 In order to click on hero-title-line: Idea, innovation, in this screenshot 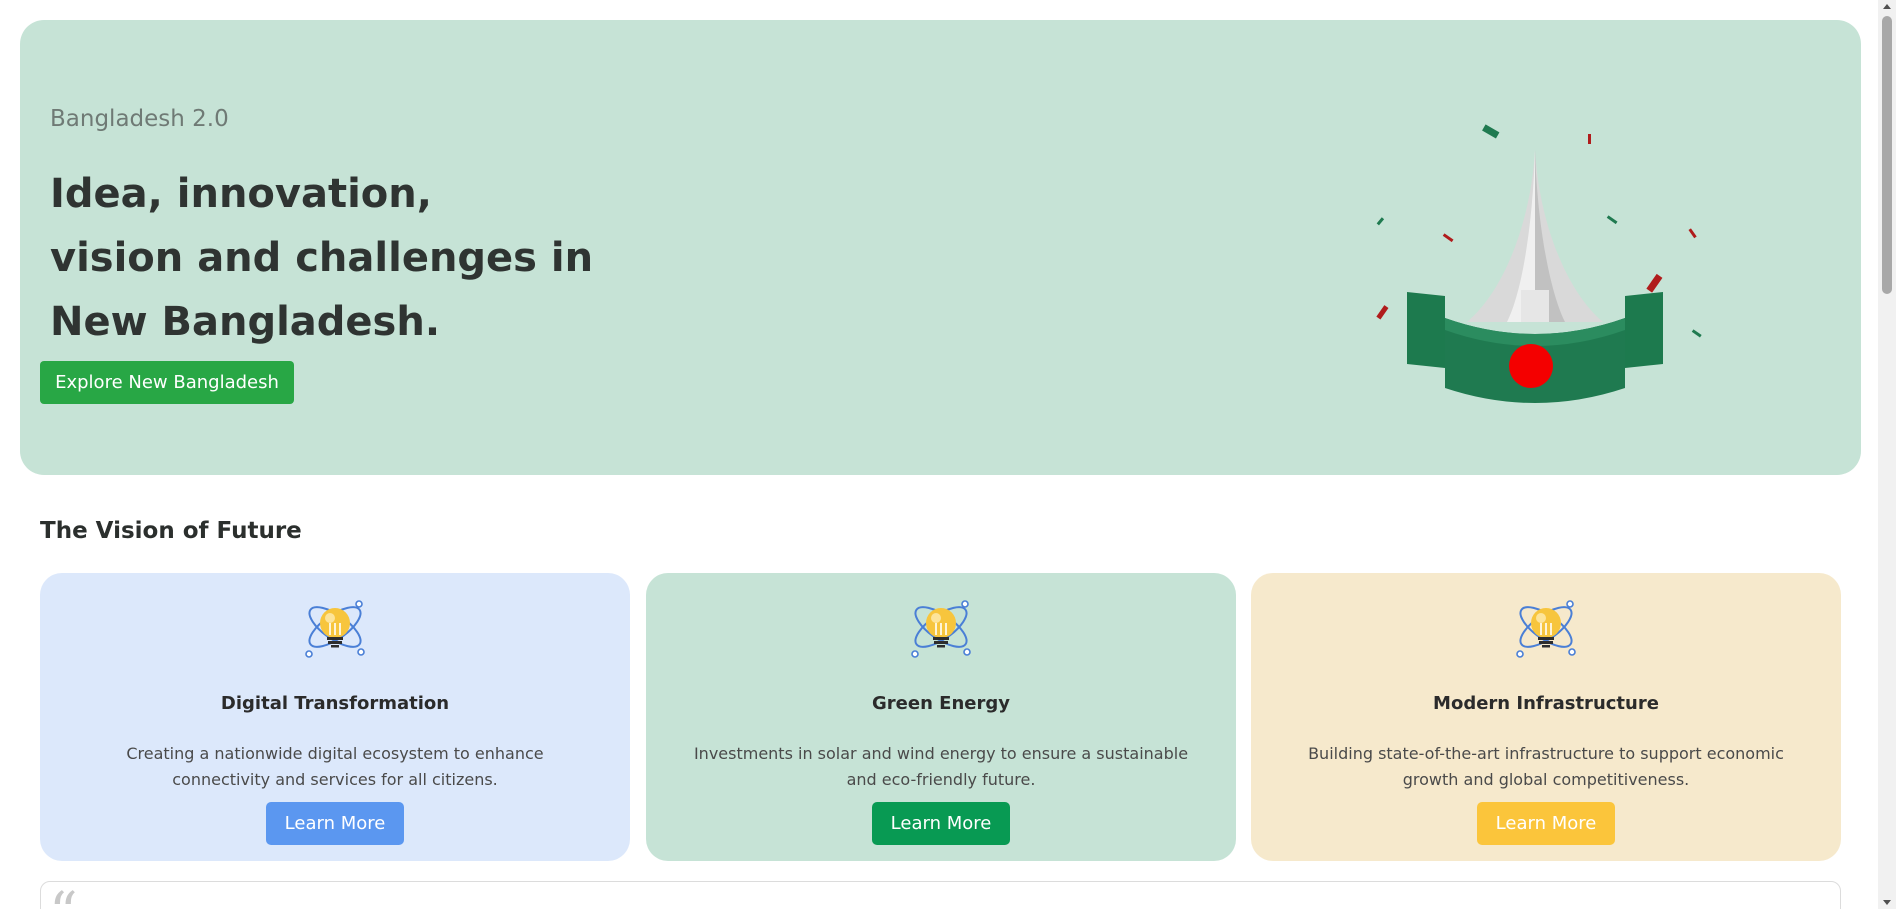, I will do `click(241, 194)`.